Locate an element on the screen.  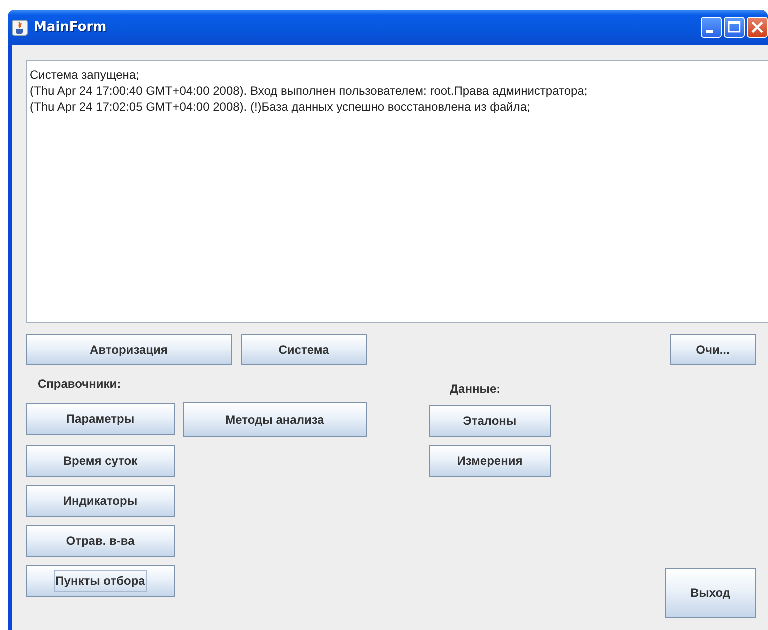
minimize-button is located at coordinates (711, 27).